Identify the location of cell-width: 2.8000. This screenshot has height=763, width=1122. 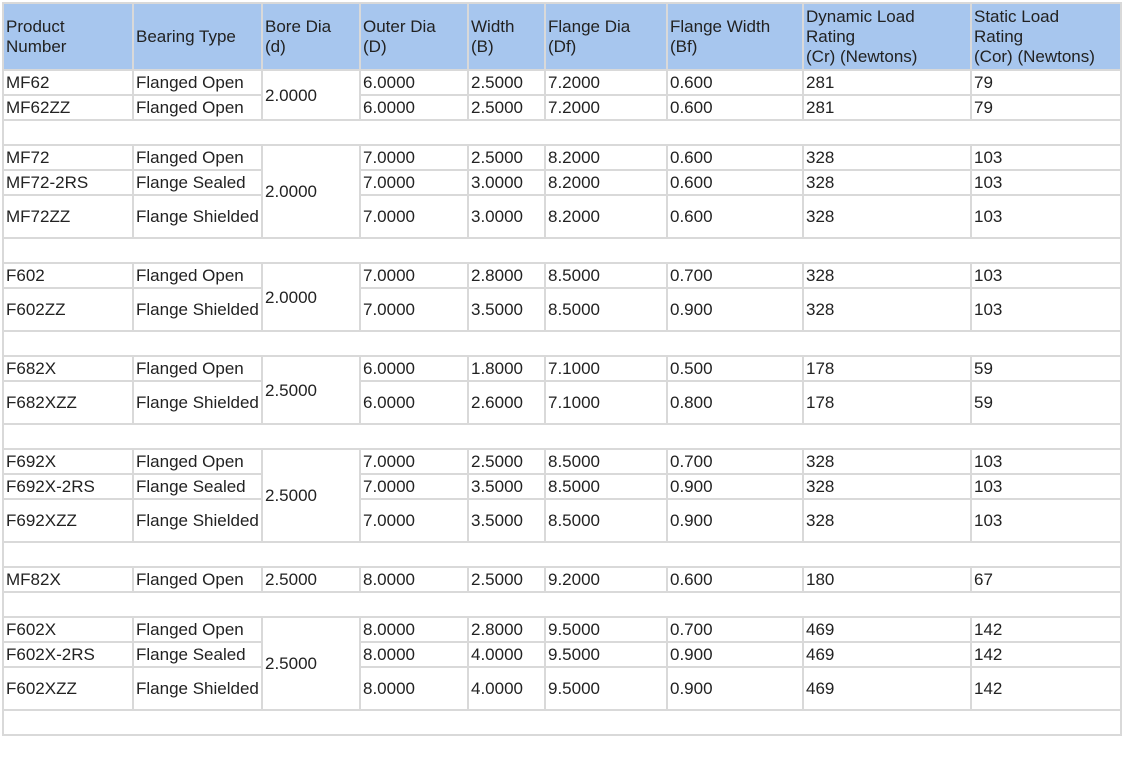
(506, 275).